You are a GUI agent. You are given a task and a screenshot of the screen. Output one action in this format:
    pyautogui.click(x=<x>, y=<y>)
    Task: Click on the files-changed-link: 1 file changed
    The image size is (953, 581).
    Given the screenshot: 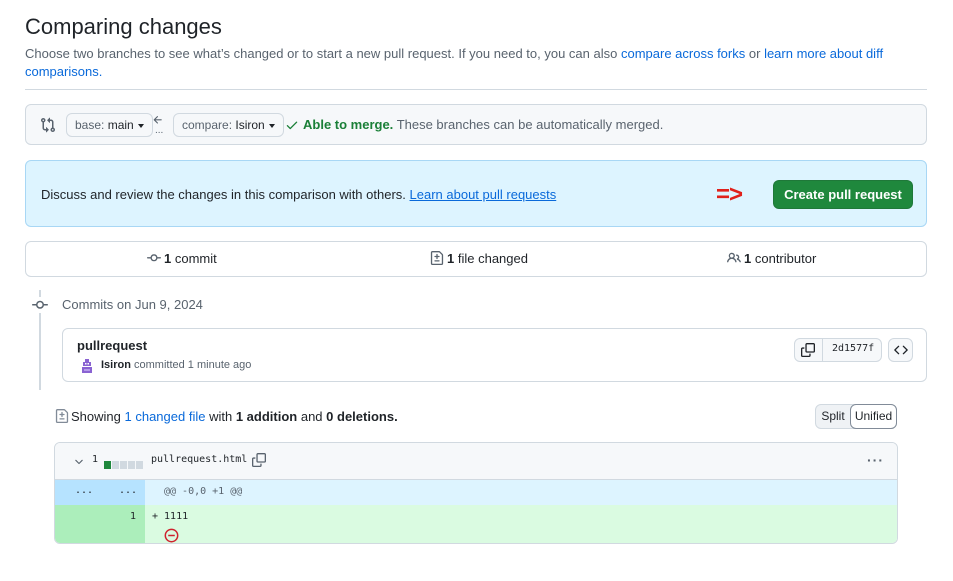 What is the action you would take?
    pyautogui.click(x=479, y=258)
    